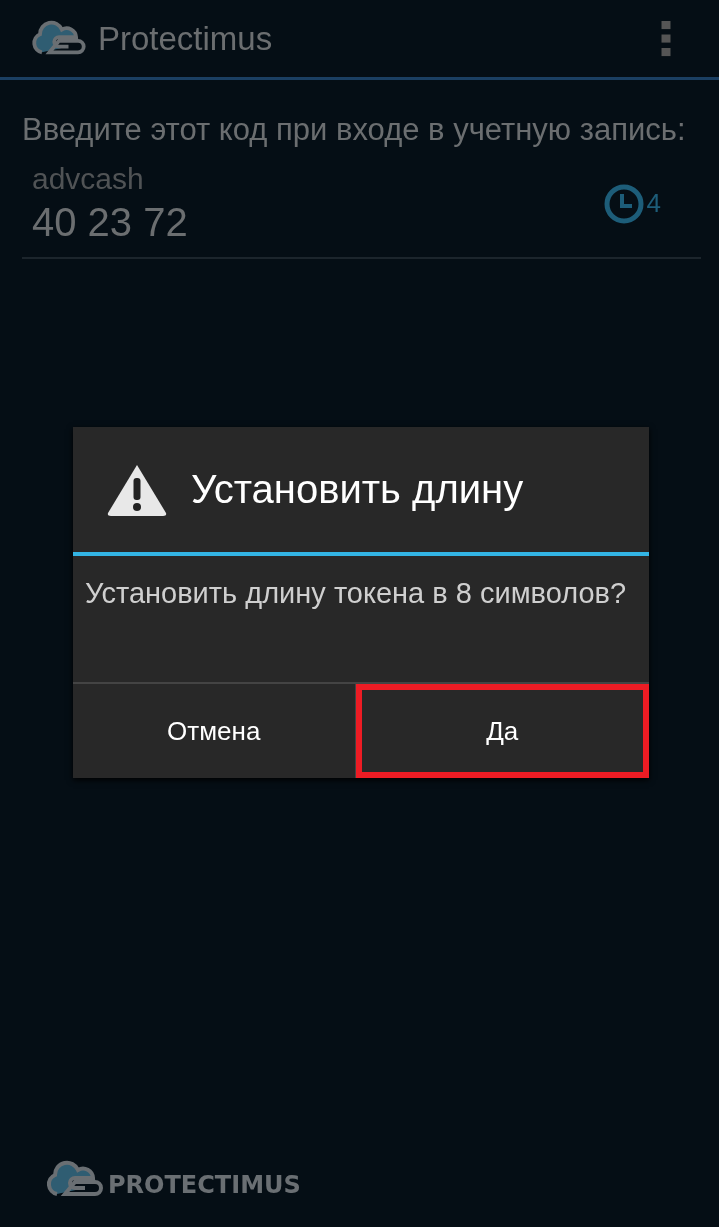  What do you see at coordinates (666, 38) in the screenshot?
I see `overflow-menu-icon` at bounding box center [666, 38].